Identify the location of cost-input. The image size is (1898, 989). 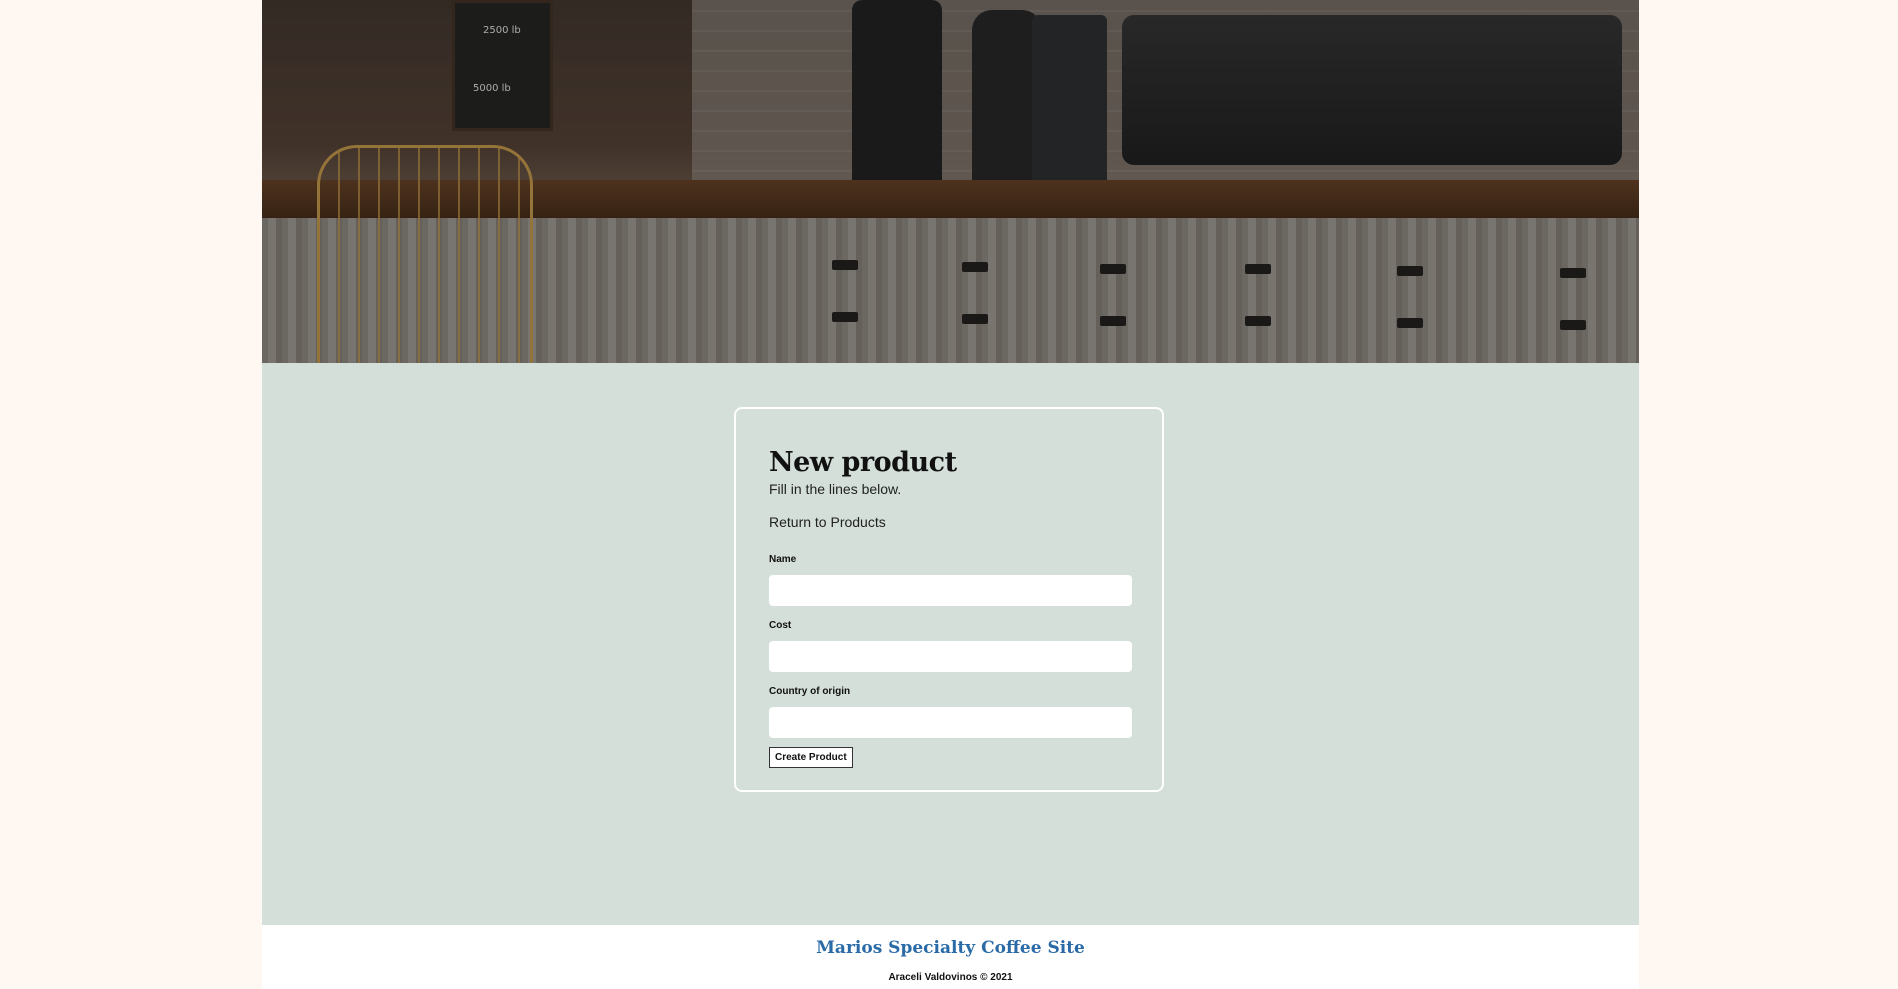
(950, 656).